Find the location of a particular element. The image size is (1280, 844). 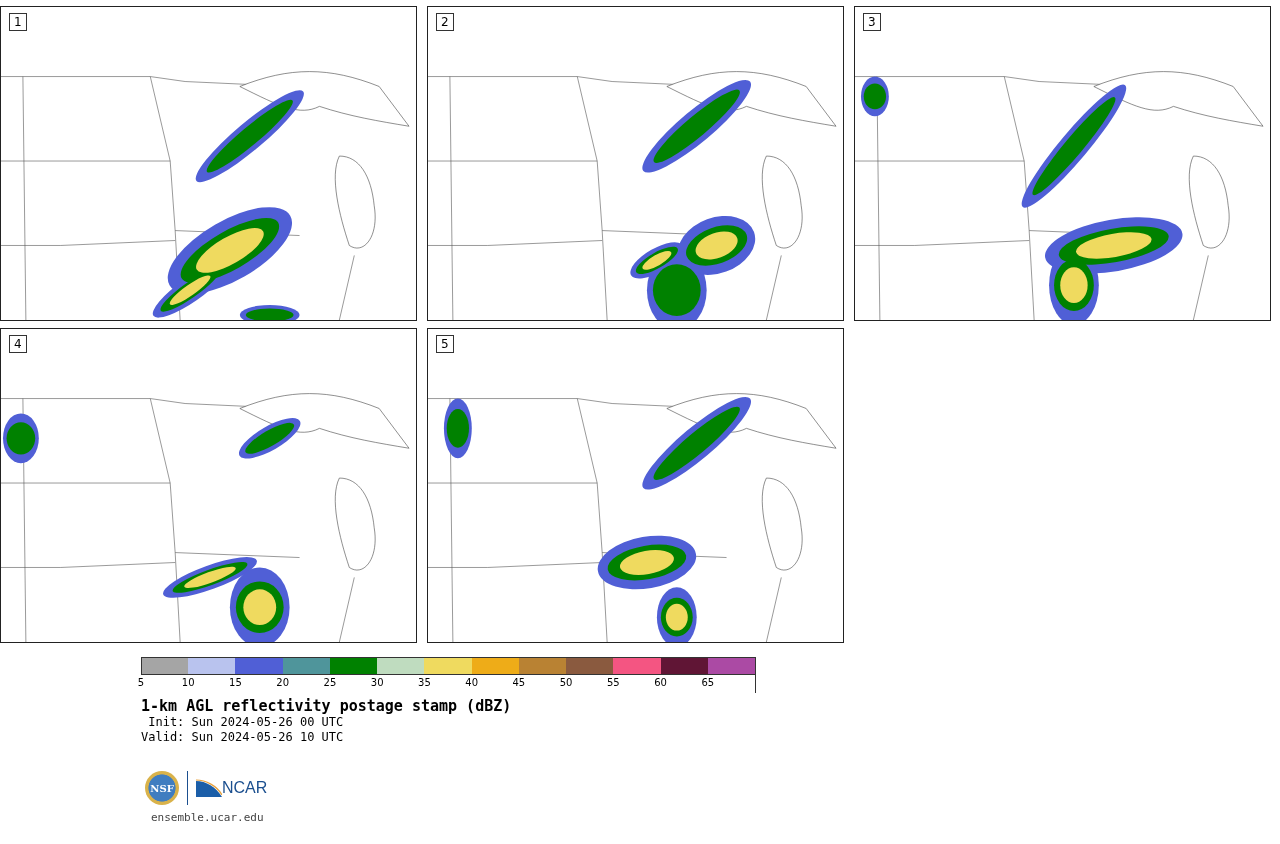

panel-number: 5 is located at coordinates (445, 344).